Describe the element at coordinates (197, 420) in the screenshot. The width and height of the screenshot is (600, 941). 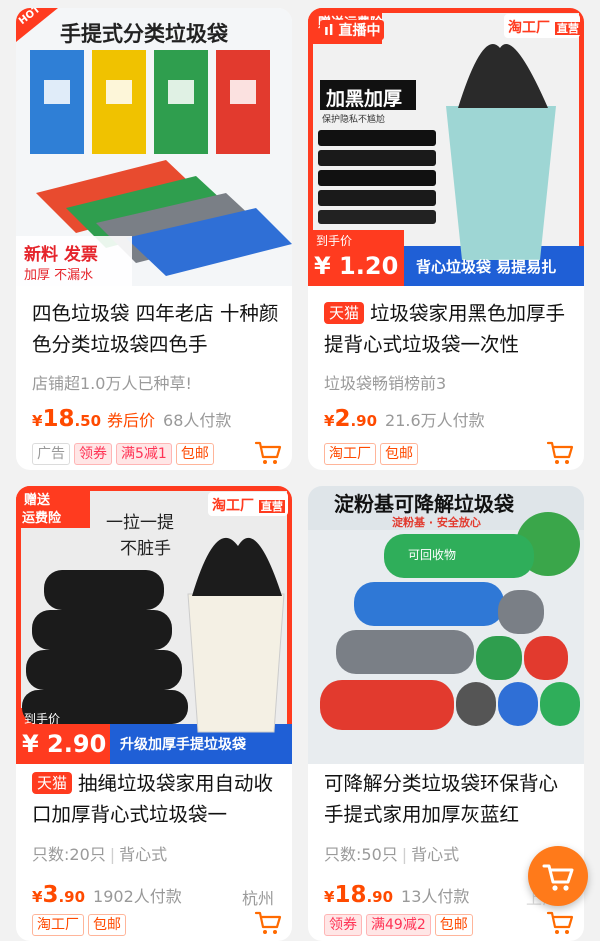
I see `buyer-count: 68人付款` at that location.